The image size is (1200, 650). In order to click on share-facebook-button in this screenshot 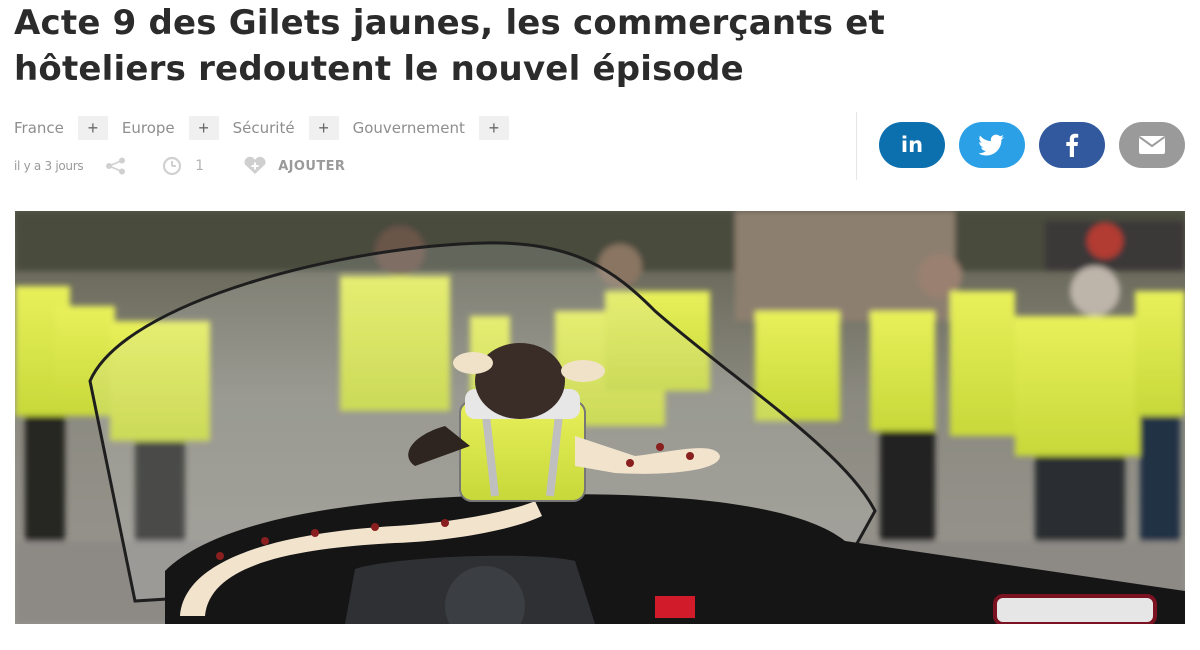, I will do `click(1072, 145)`.